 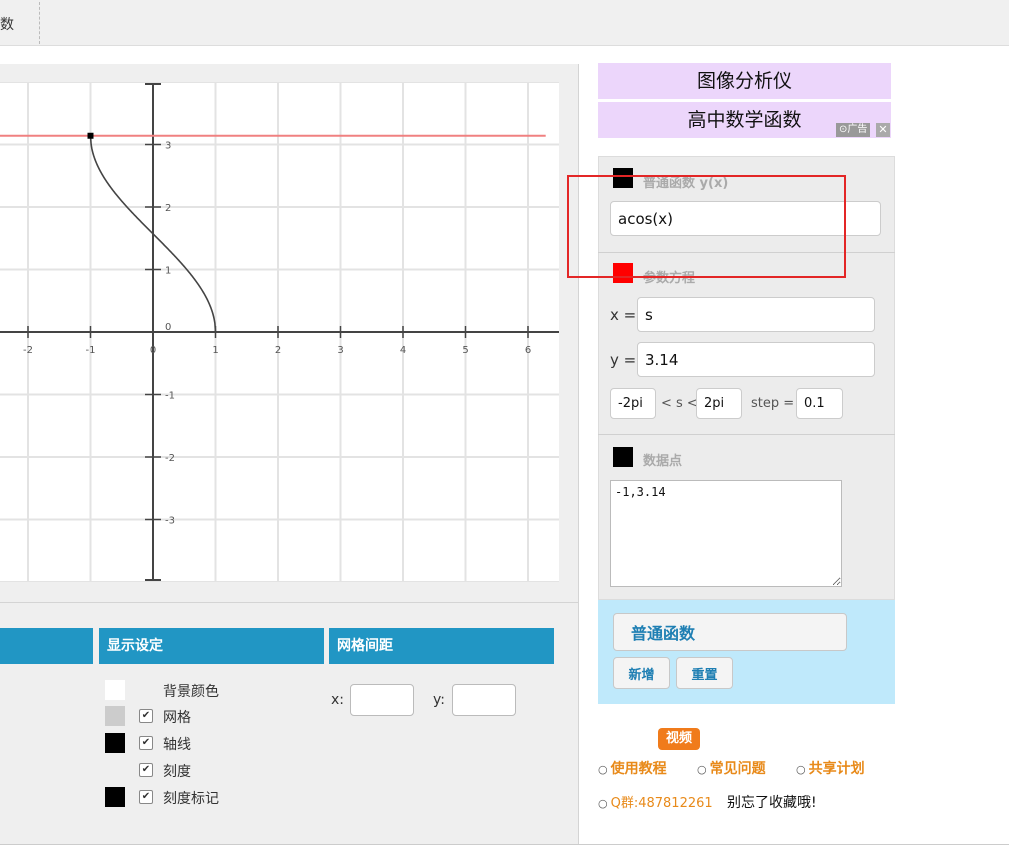 I want to click on share-link-label: 共享计划, so click(x=836, y=769).